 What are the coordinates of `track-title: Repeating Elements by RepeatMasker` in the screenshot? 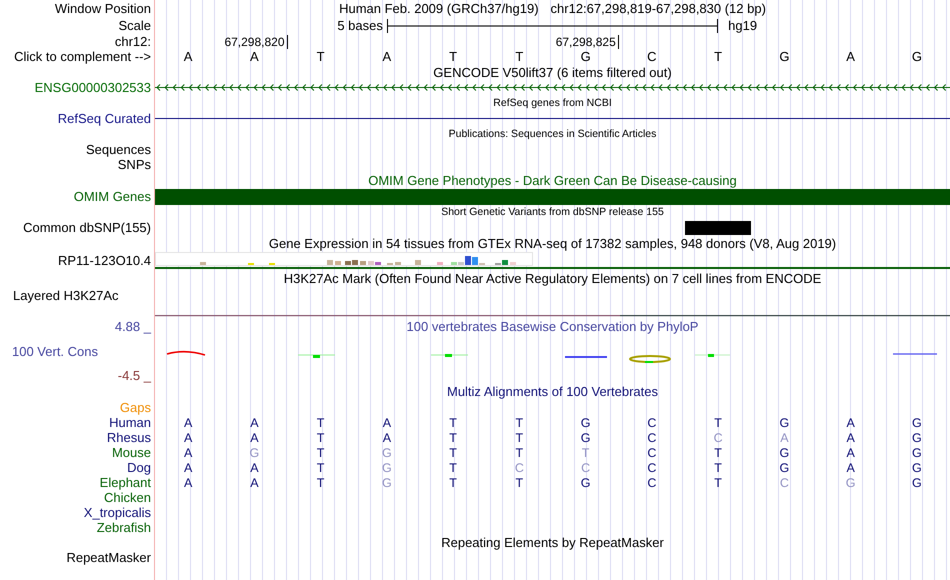 It's located at (552, 543).